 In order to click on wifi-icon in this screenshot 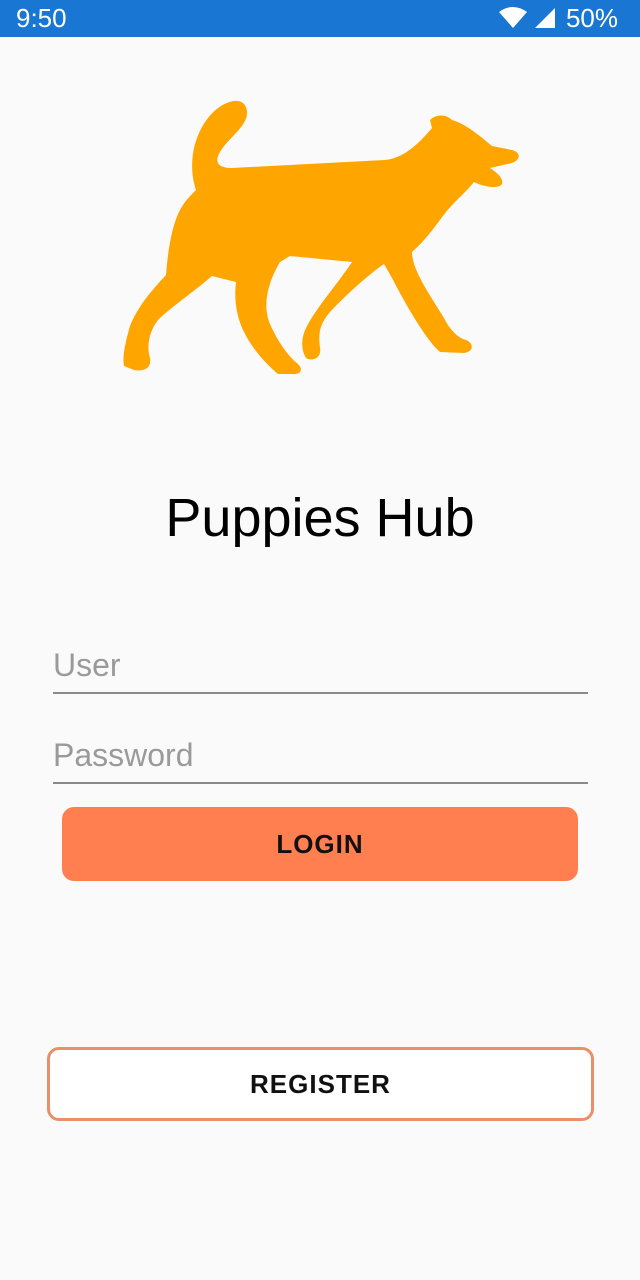, I will do `click(513, 18)`.